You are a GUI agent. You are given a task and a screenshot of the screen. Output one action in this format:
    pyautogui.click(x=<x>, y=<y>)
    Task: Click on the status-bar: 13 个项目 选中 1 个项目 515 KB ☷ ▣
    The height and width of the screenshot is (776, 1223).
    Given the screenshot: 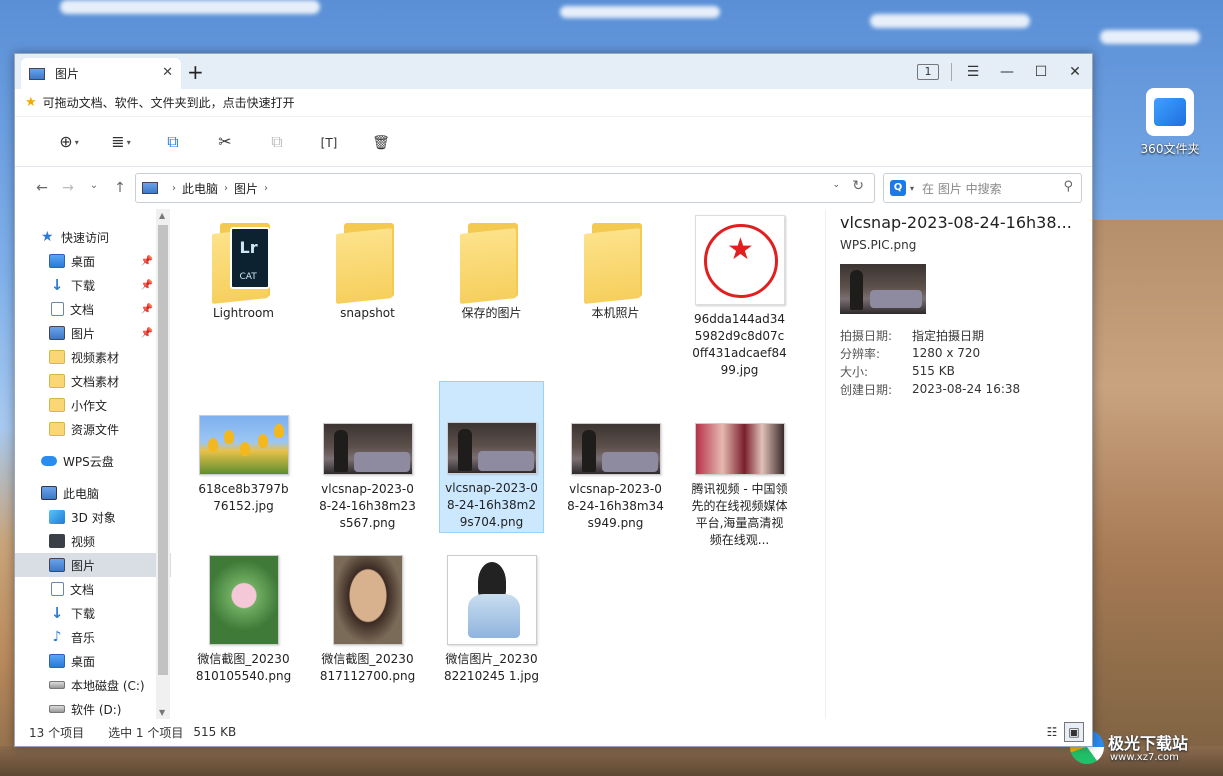 What is the action you would take?
    pyautogui.click(x=553, y=732)
    